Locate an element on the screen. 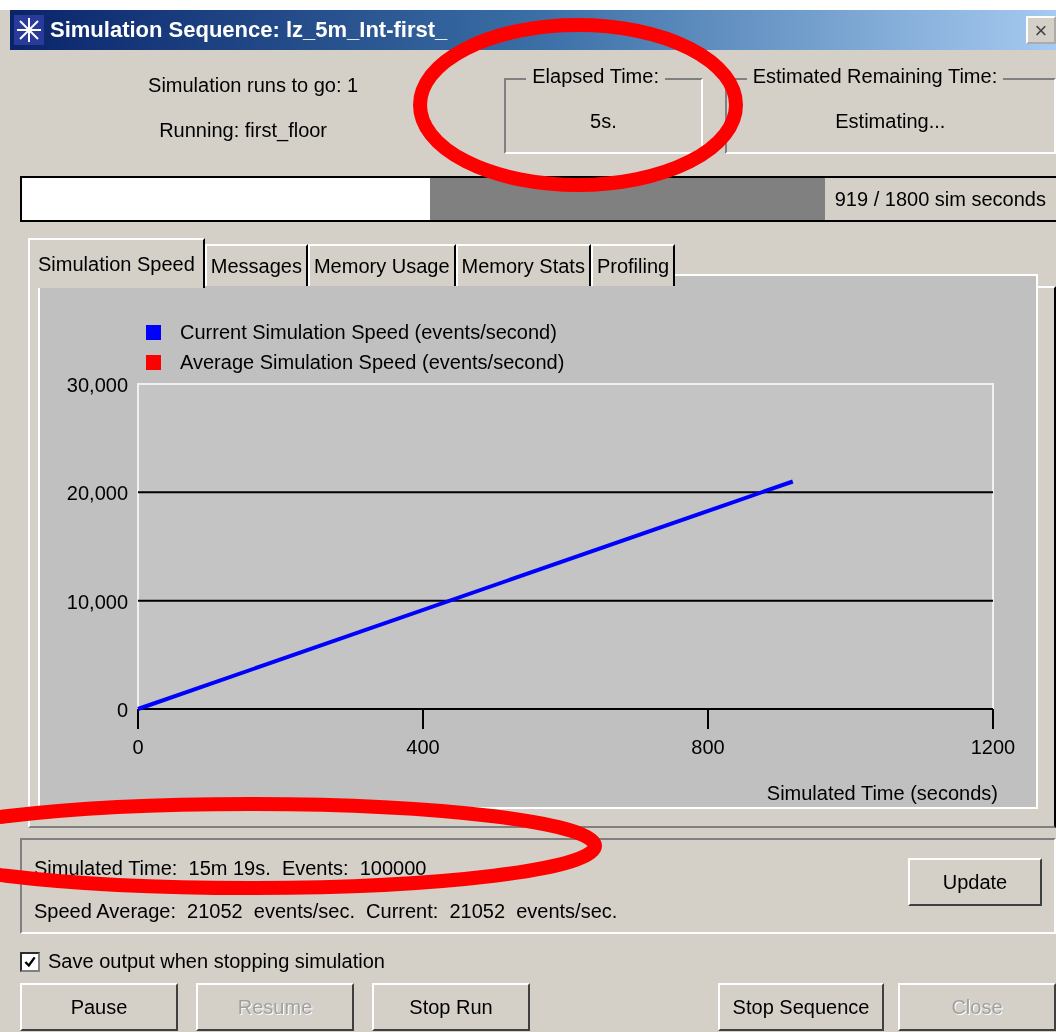 This screenshot has height=1032, width=1056. tab: Memory Usage is located at coordinates (381, 265).